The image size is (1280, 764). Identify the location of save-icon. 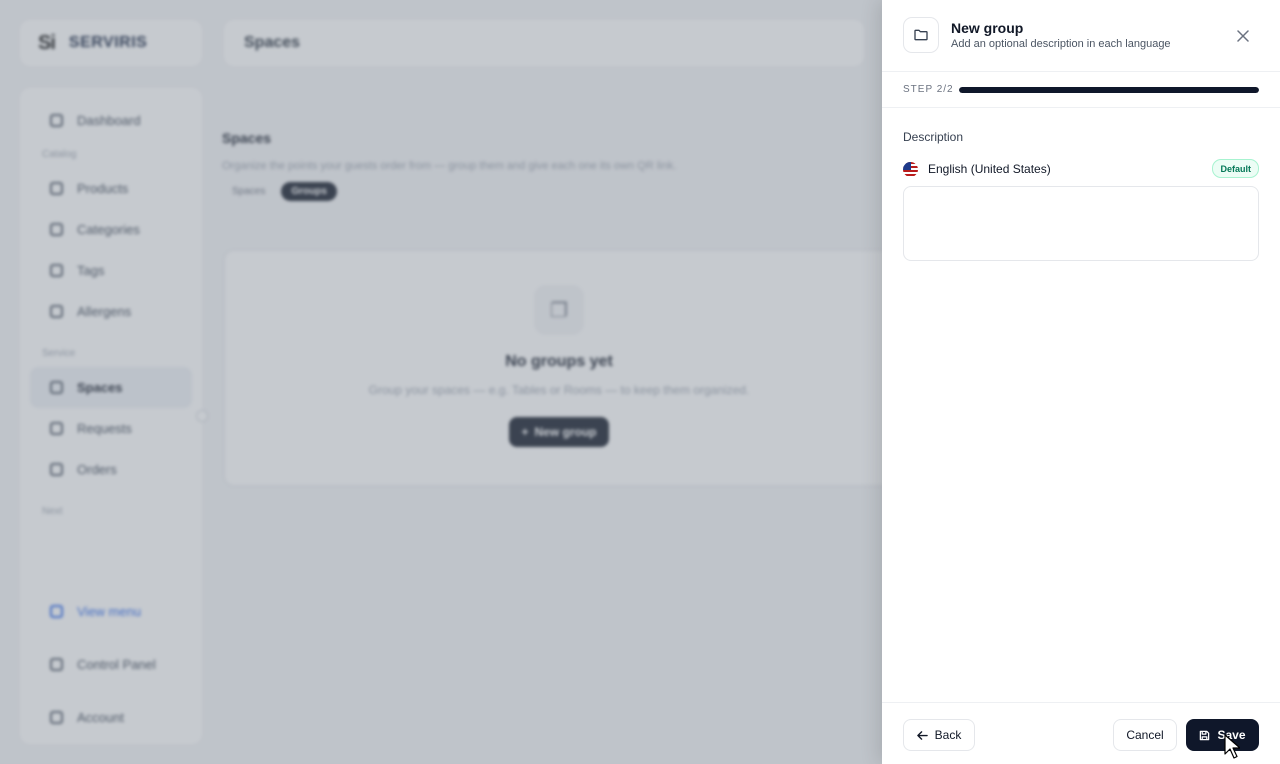
(1205, 735).